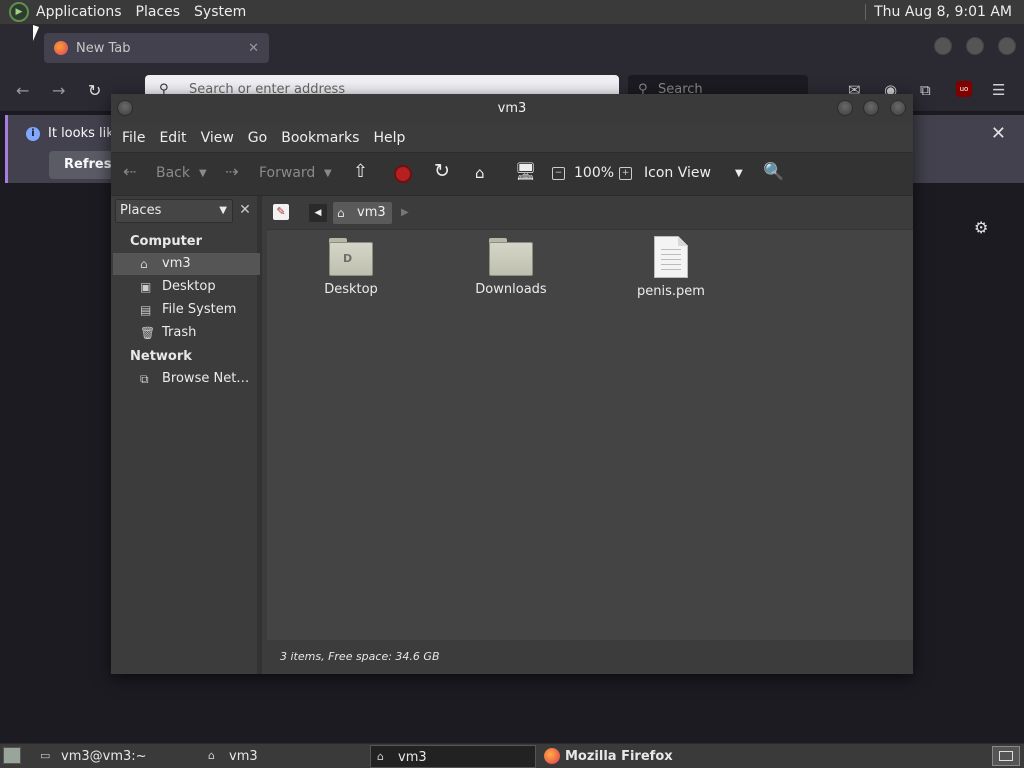  What do you see at coordinates (558, 173) in the screenshot?
I see `zoom-out-icon: −` at bounding box center [558, 173].